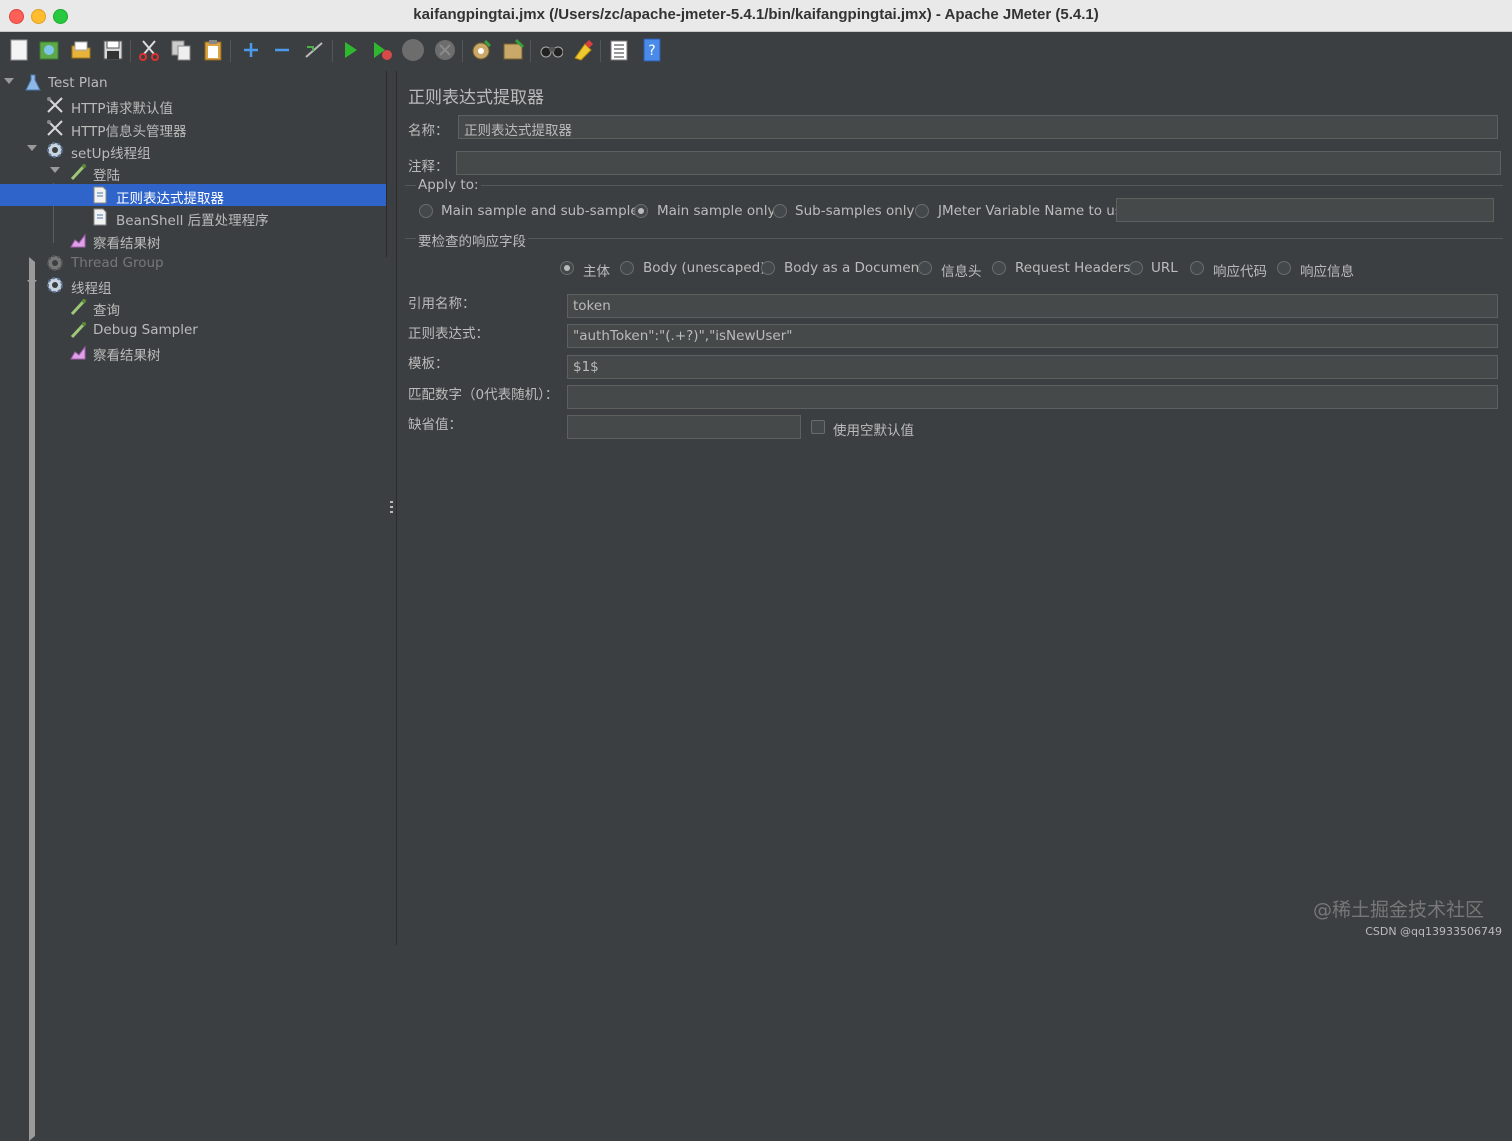 Image resolution: width=1512 pixels, height=1141 pixels. What do you see at coordinates (768, 268) in the screenshot?
I see `check-body-document-radio` at bounding box center [768, 268].